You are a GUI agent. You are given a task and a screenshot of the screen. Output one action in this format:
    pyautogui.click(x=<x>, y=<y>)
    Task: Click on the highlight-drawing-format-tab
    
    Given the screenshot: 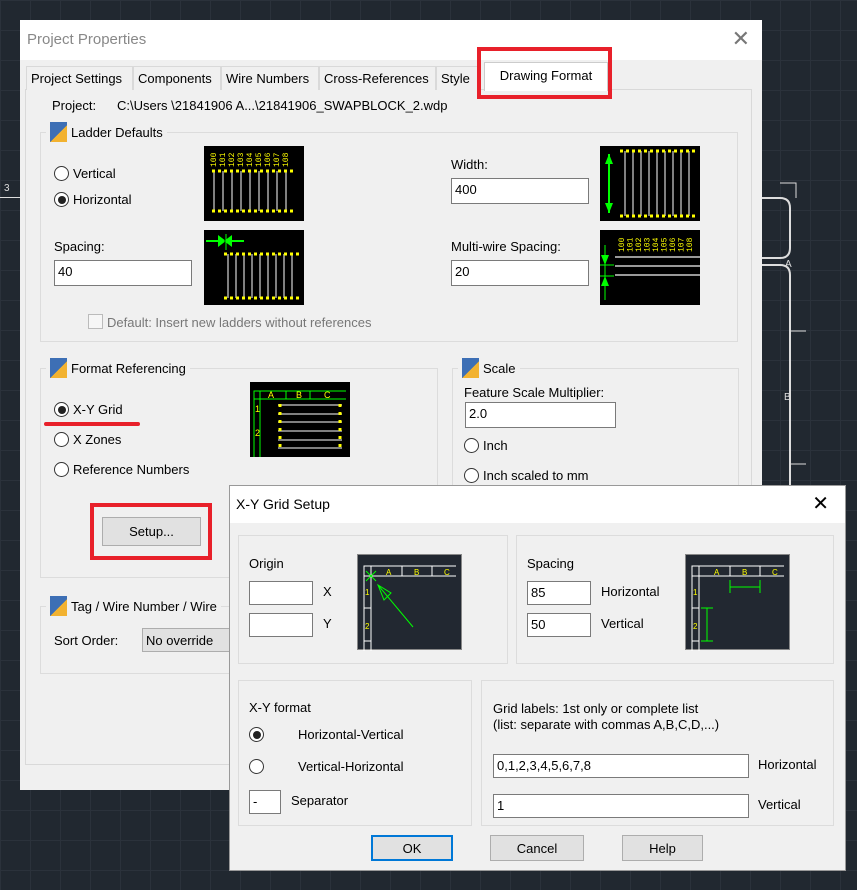 What is the action you would take?
    pyautogui.click(x=544, y=73)
    